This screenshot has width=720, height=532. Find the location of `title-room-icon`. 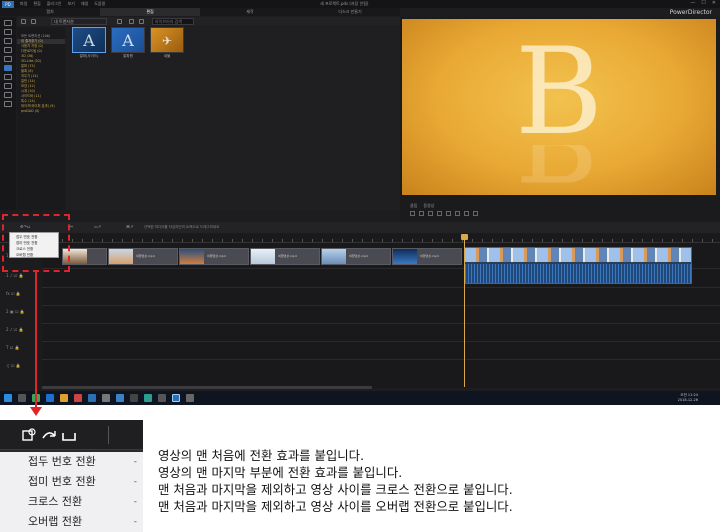

title-room-icon is located at coordinates (8, 59).